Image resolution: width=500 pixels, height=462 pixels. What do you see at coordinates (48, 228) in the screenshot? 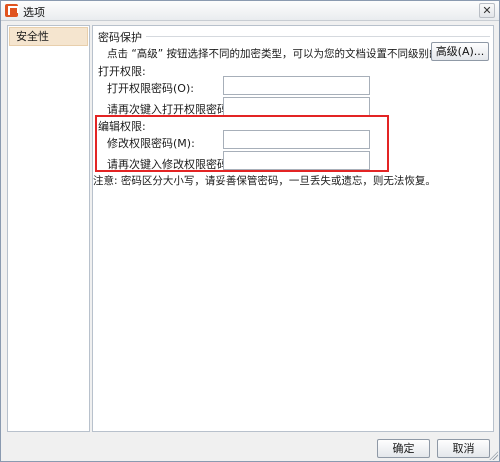
I see `options-sidebar: 安全性` at bounding box center [48, 228].